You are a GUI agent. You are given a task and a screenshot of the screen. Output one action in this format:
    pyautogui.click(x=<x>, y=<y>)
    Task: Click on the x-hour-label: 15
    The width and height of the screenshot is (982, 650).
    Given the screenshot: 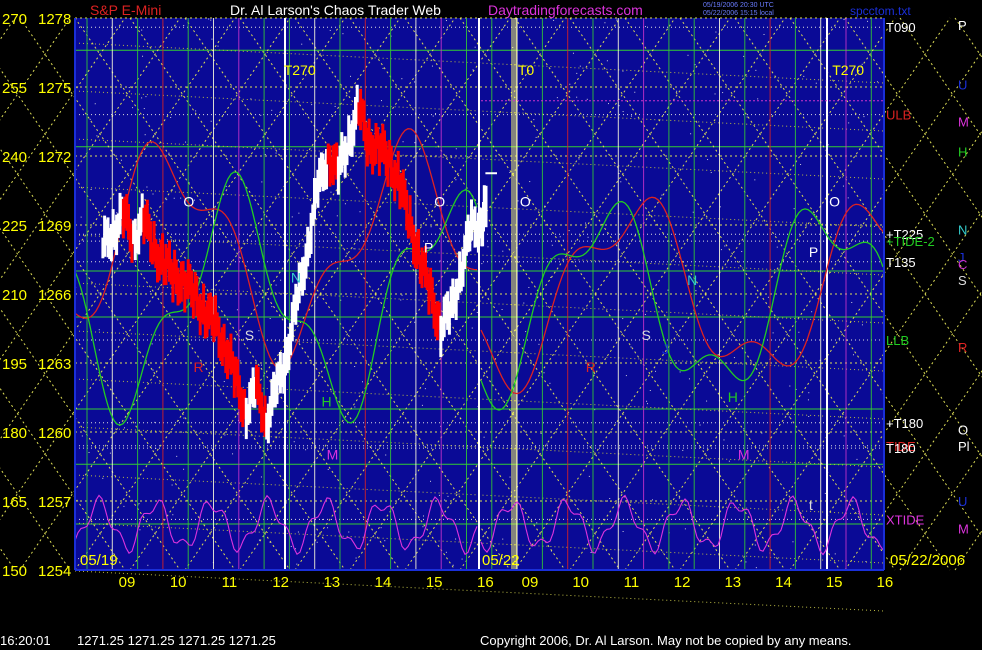 What is the action you would take?
    pyautogui.click(x=834, y=582)
    